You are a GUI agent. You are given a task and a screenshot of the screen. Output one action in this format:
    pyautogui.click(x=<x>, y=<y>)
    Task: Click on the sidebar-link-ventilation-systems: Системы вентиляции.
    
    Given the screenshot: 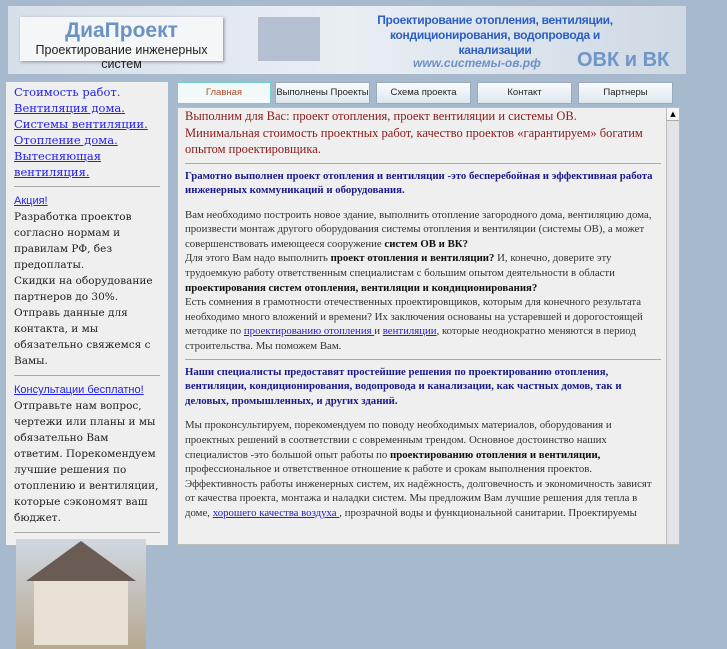 What is the action you would take?
    pyautogui.click(x=87, y=124)
    